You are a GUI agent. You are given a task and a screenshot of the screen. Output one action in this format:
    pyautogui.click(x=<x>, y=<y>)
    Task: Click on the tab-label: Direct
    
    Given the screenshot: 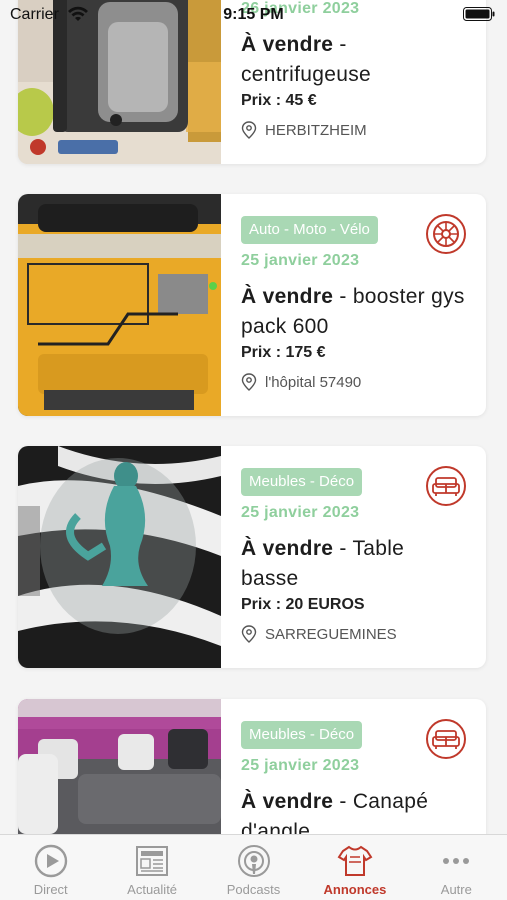 What is the action you would take?
    pyautogui.click(x=50, y=889)
    